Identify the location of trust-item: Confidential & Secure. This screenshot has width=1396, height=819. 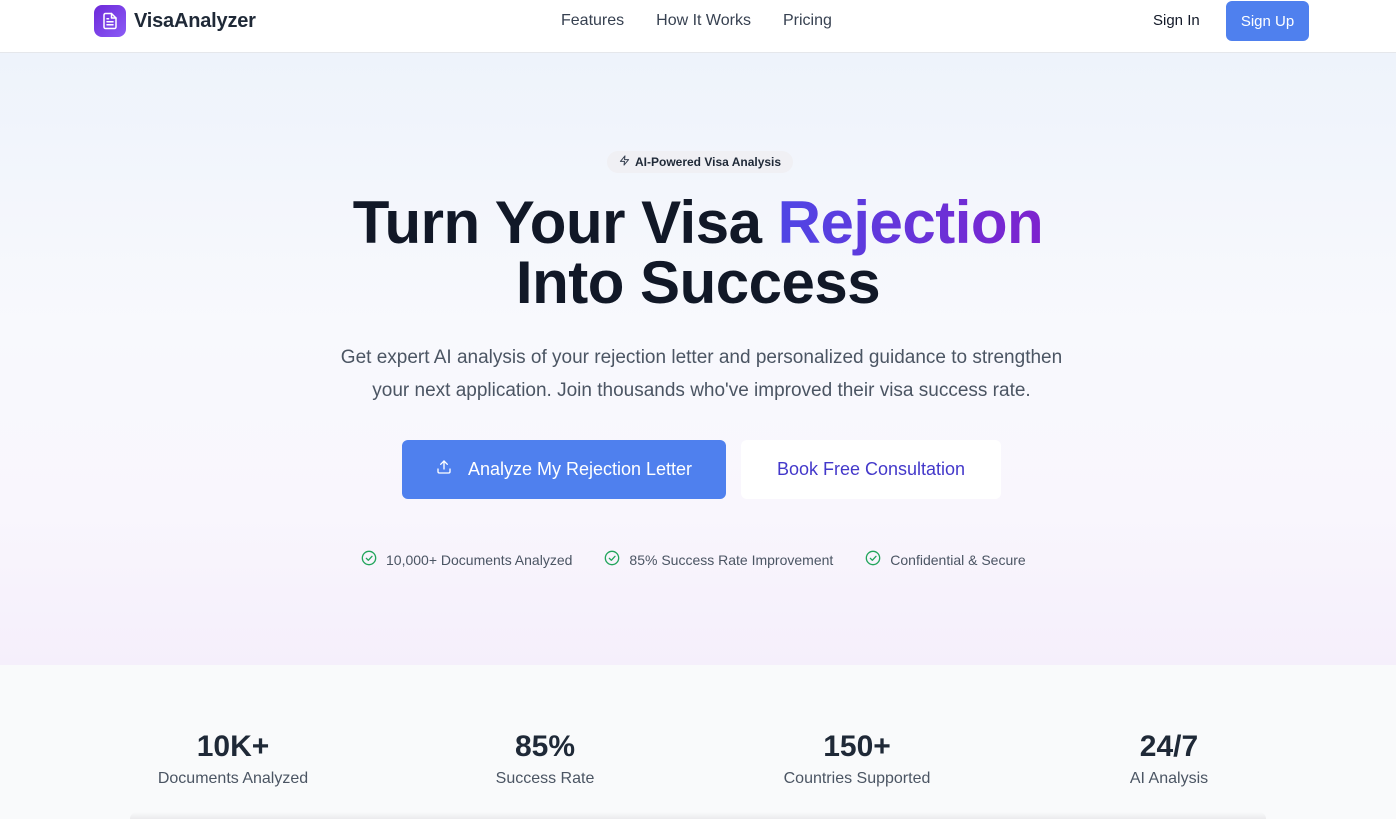
(945, 559).